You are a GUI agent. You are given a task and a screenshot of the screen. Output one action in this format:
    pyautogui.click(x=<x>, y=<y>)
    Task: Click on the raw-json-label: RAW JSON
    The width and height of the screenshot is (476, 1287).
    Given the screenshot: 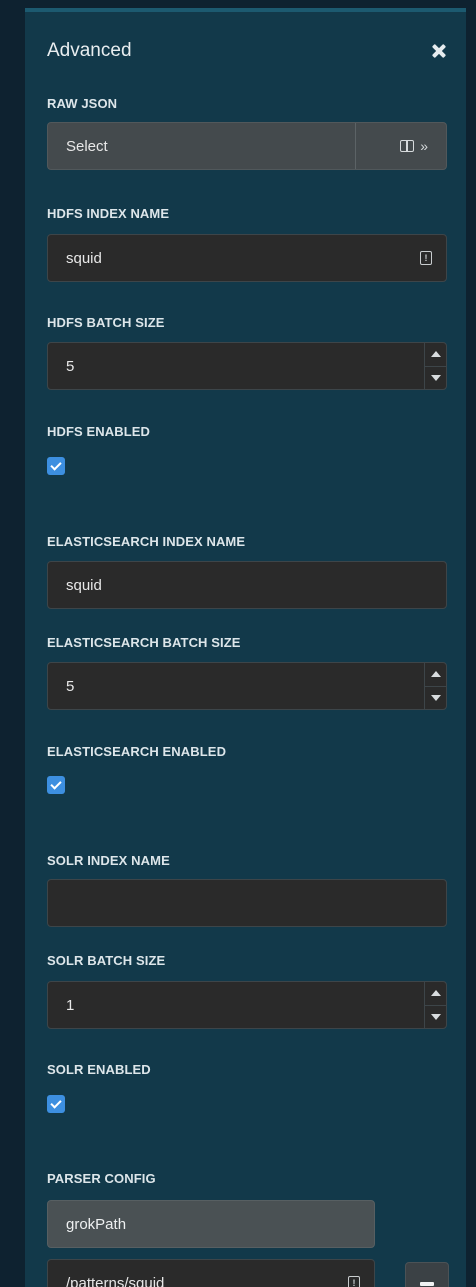 What is the action you would take?
    pyautogui.click(x=82, y=103)
    